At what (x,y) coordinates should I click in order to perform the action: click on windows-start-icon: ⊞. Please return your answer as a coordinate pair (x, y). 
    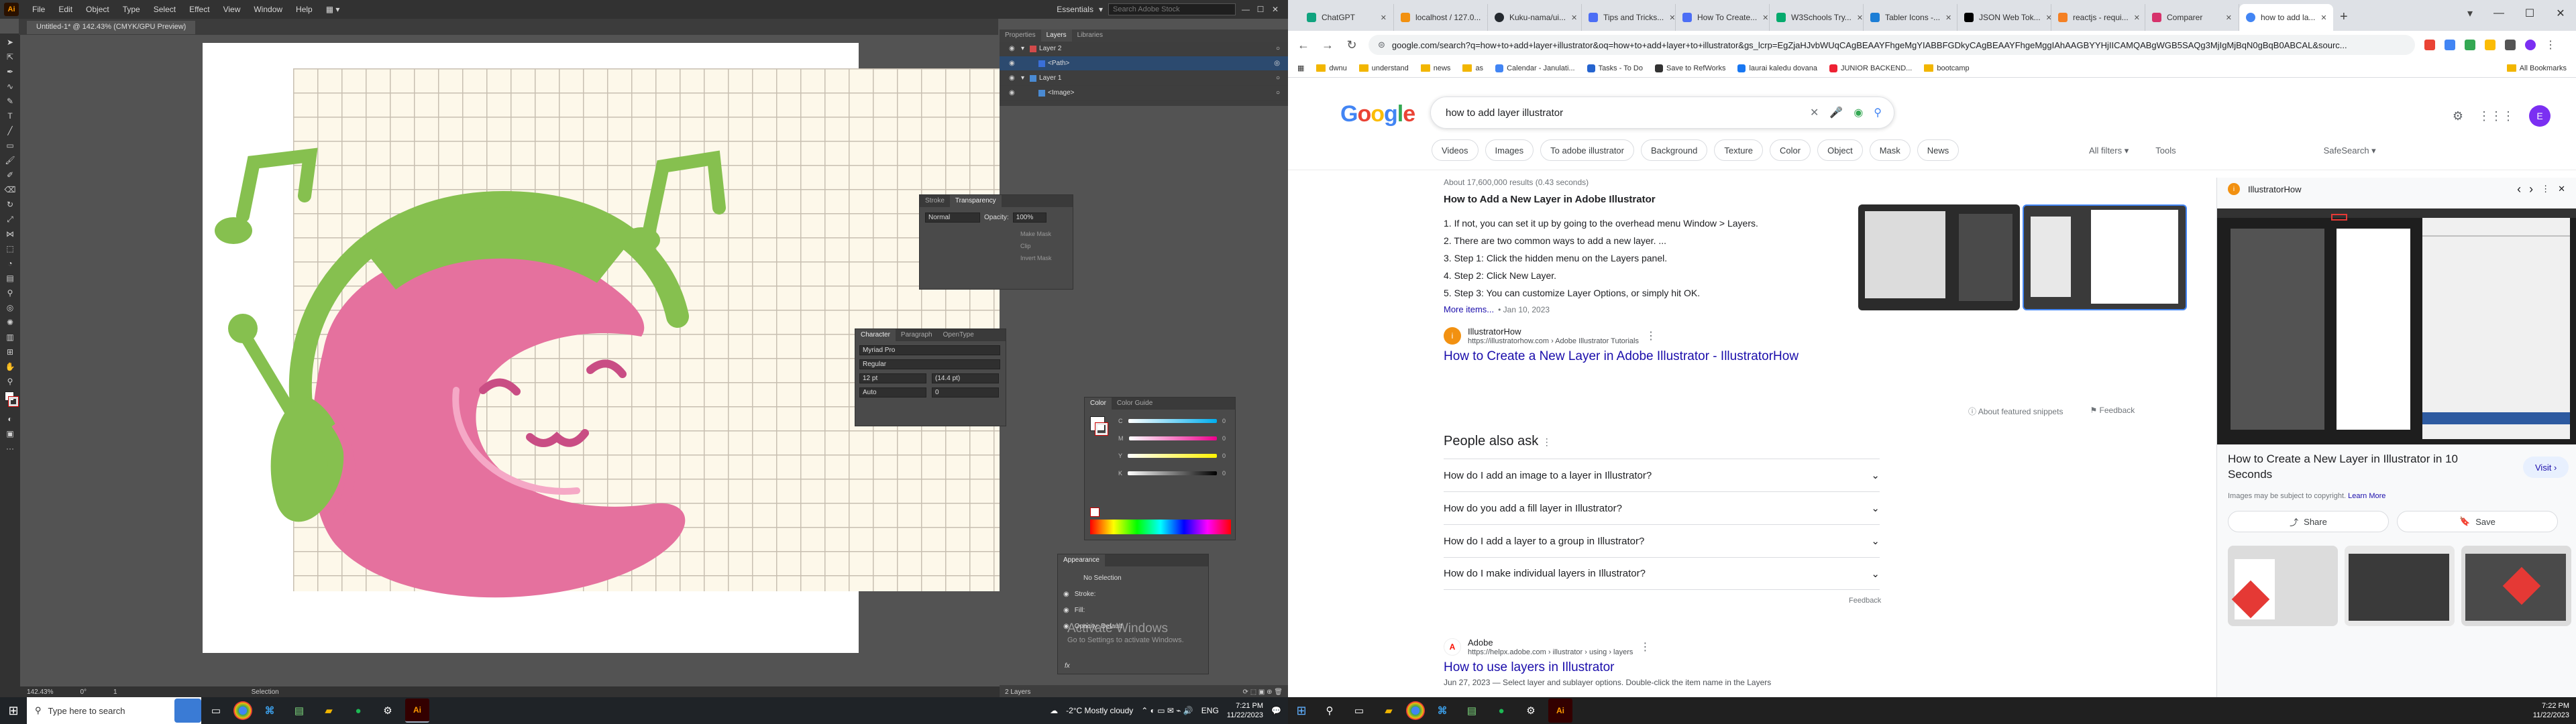
    Looking at the image, I should click on (1301, 710).